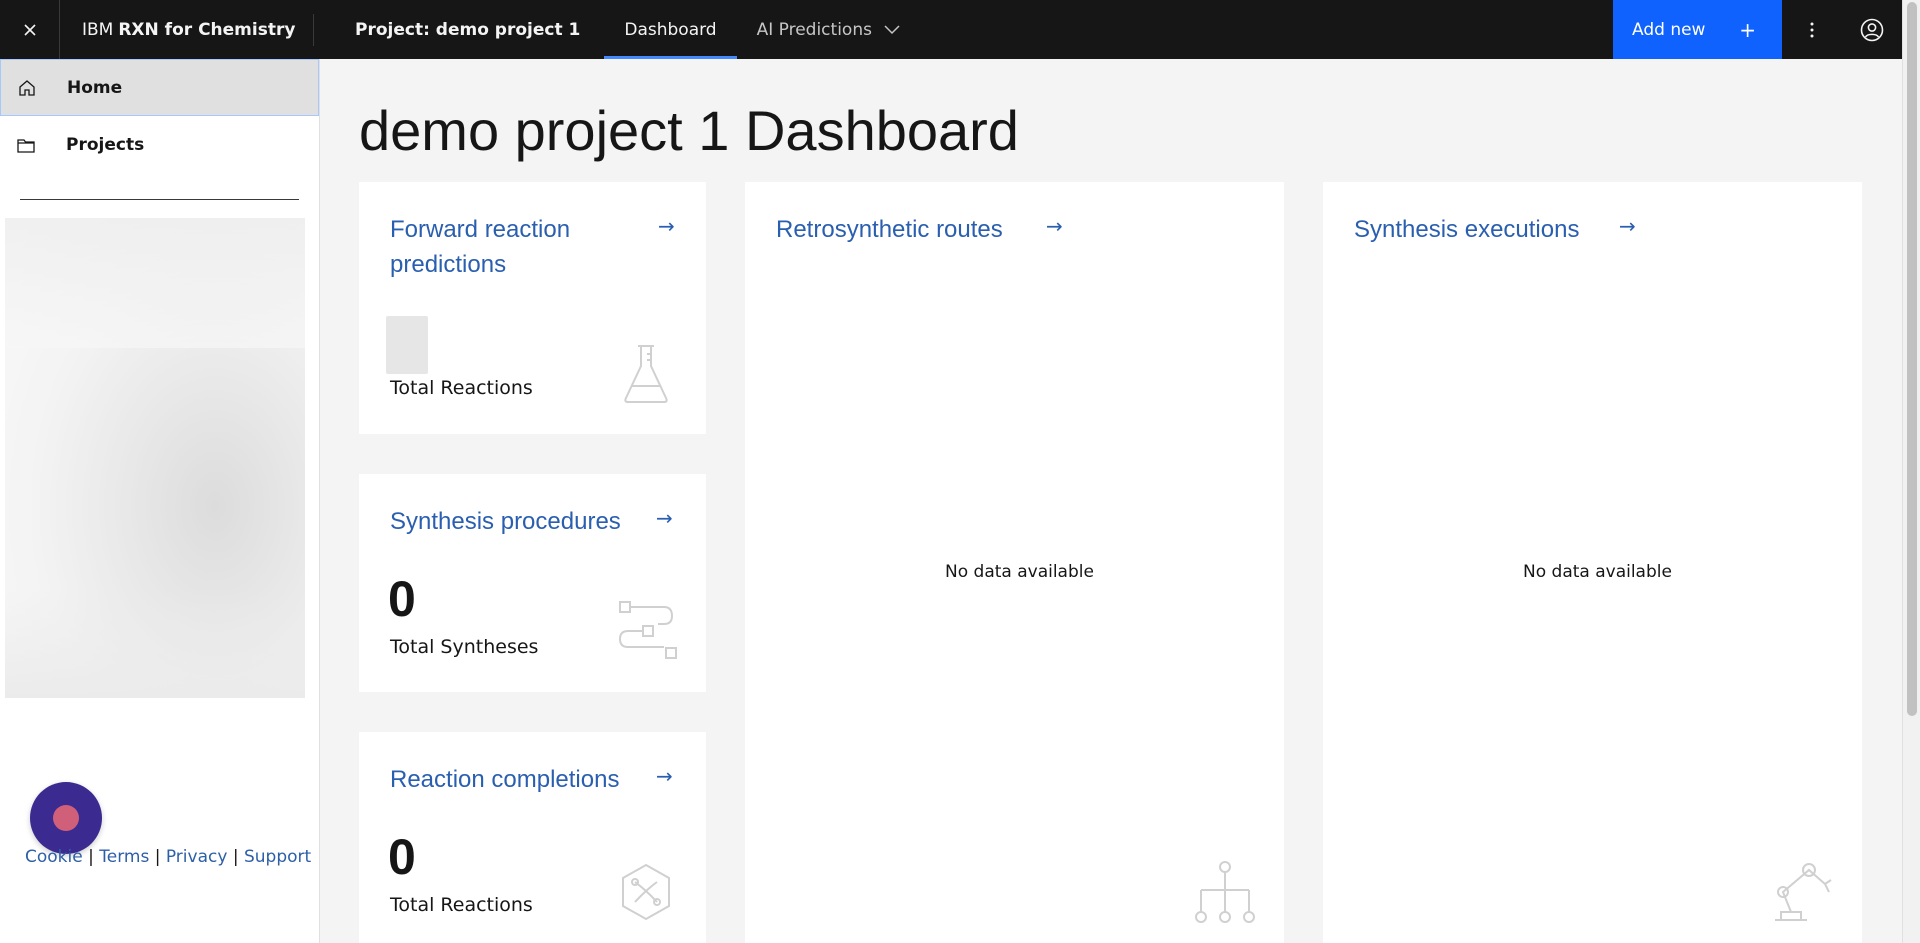  I want to click on chat-icon, so click(66, 818).